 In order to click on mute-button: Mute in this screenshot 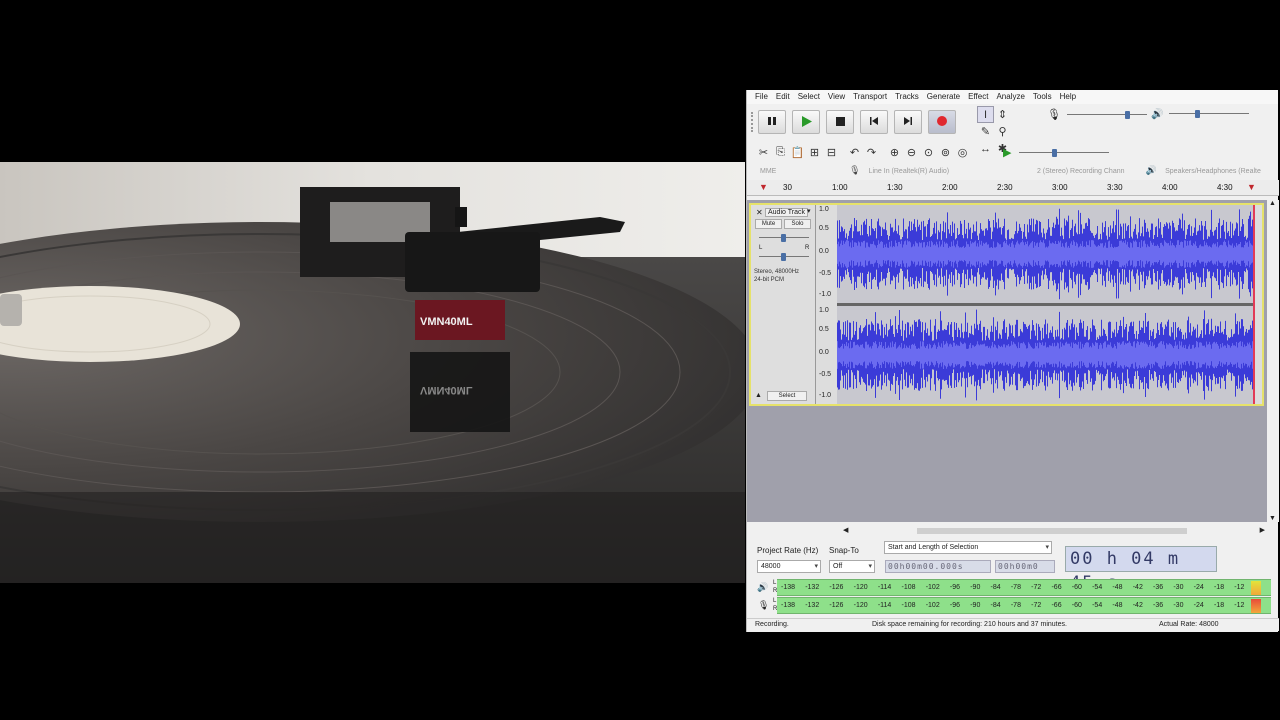, I will do `click(768, 224)`.